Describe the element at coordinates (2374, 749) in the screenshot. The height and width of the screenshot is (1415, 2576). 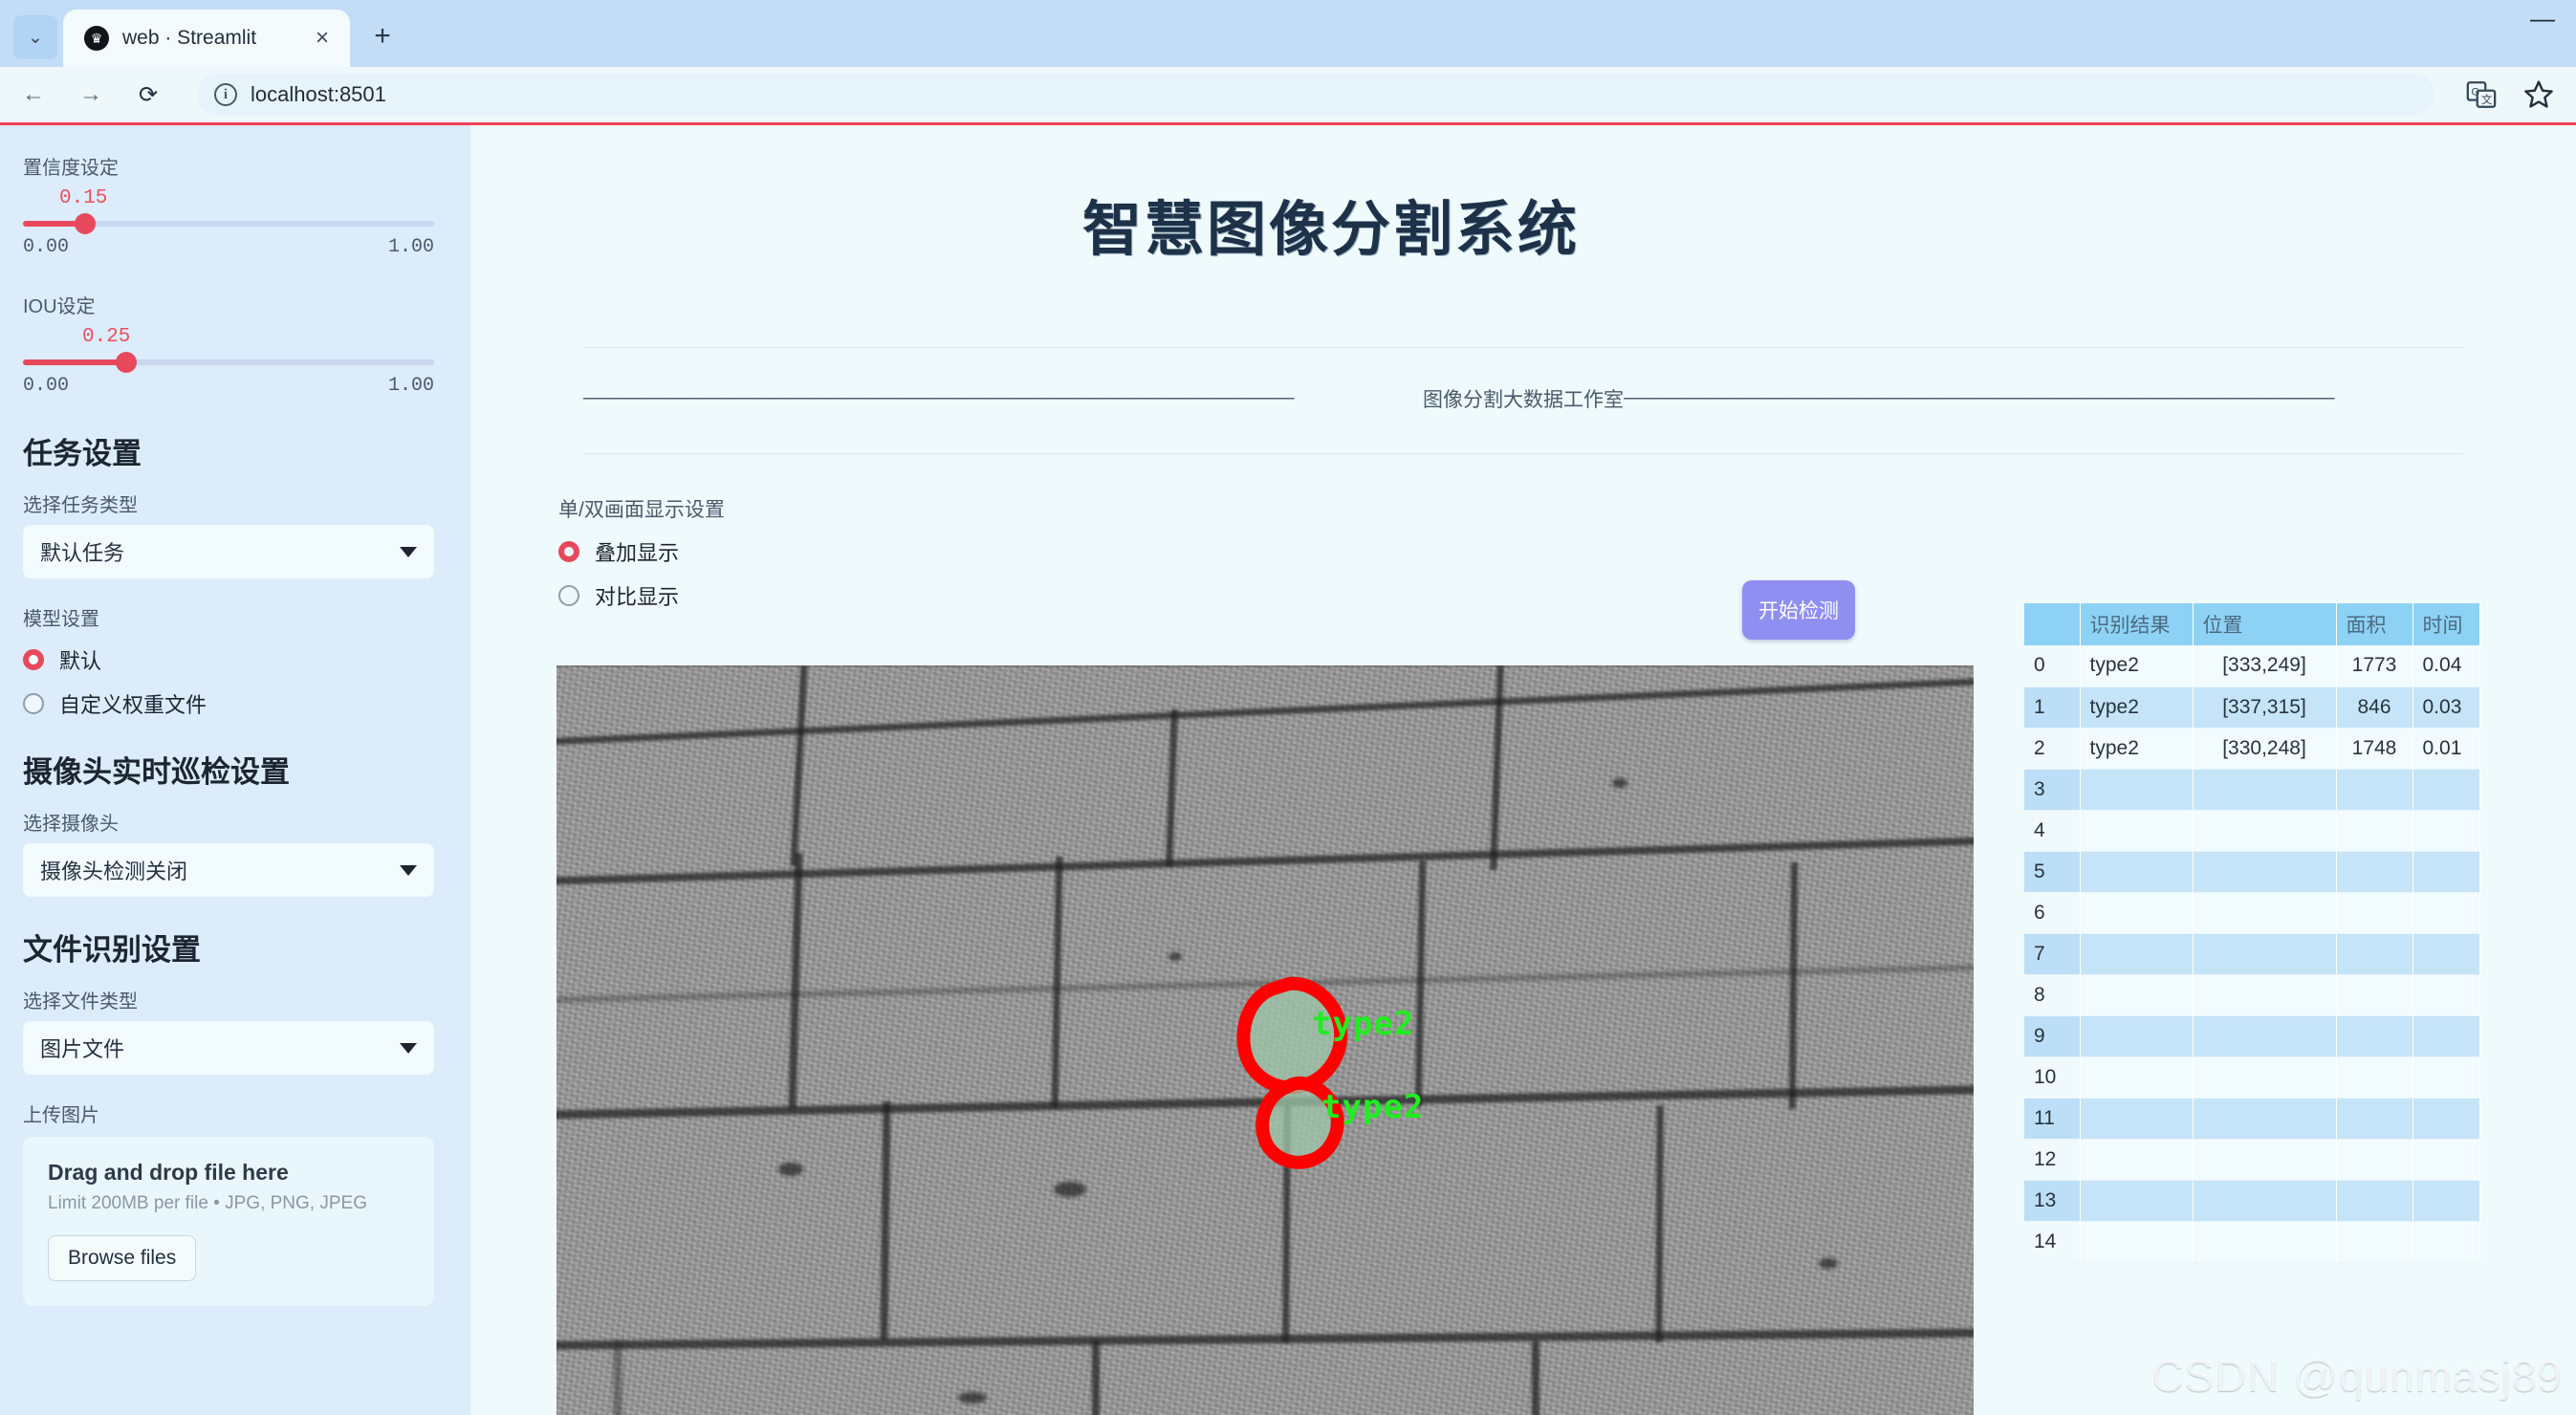
I see `table-cell-area: 1748` at that location.